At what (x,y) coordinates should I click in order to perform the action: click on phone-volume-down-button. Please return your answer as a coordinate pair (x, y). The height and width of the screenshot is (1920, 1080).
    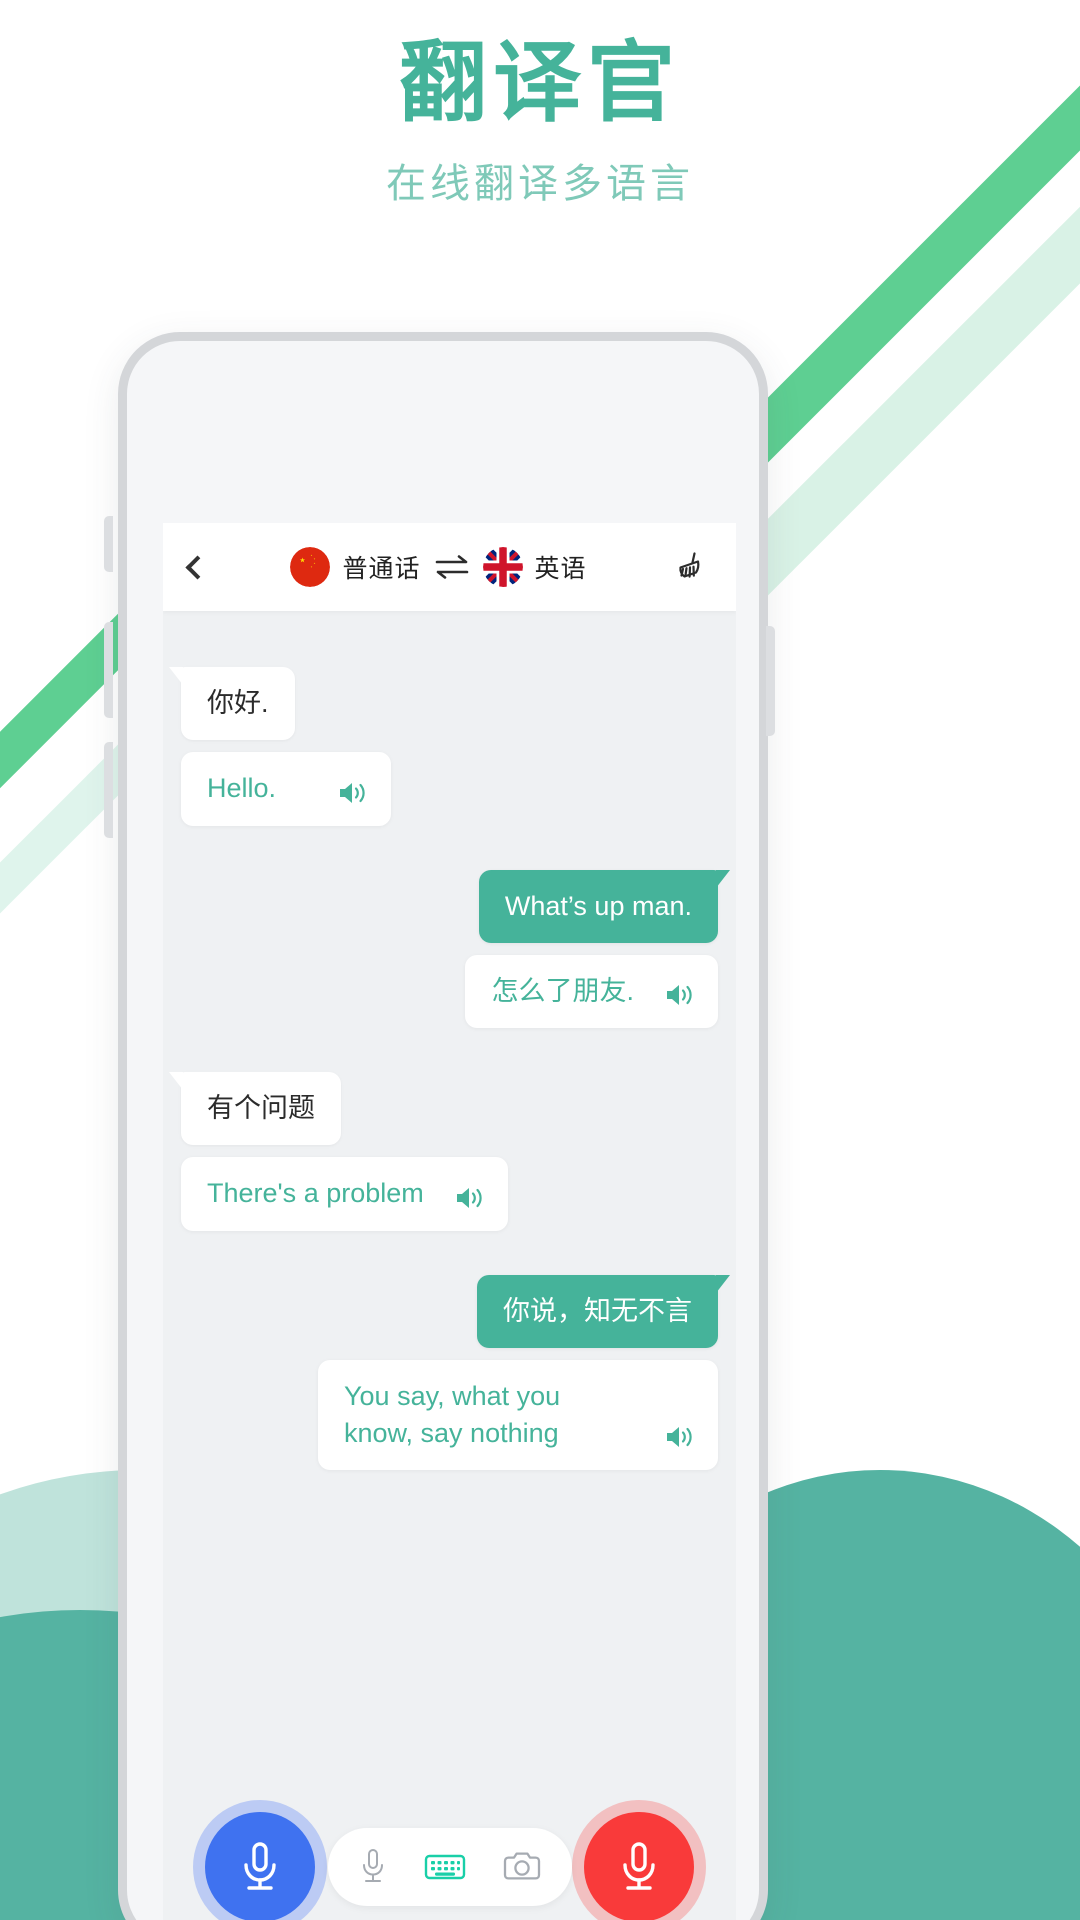
    Looking at the image, I should click on (108, 790).